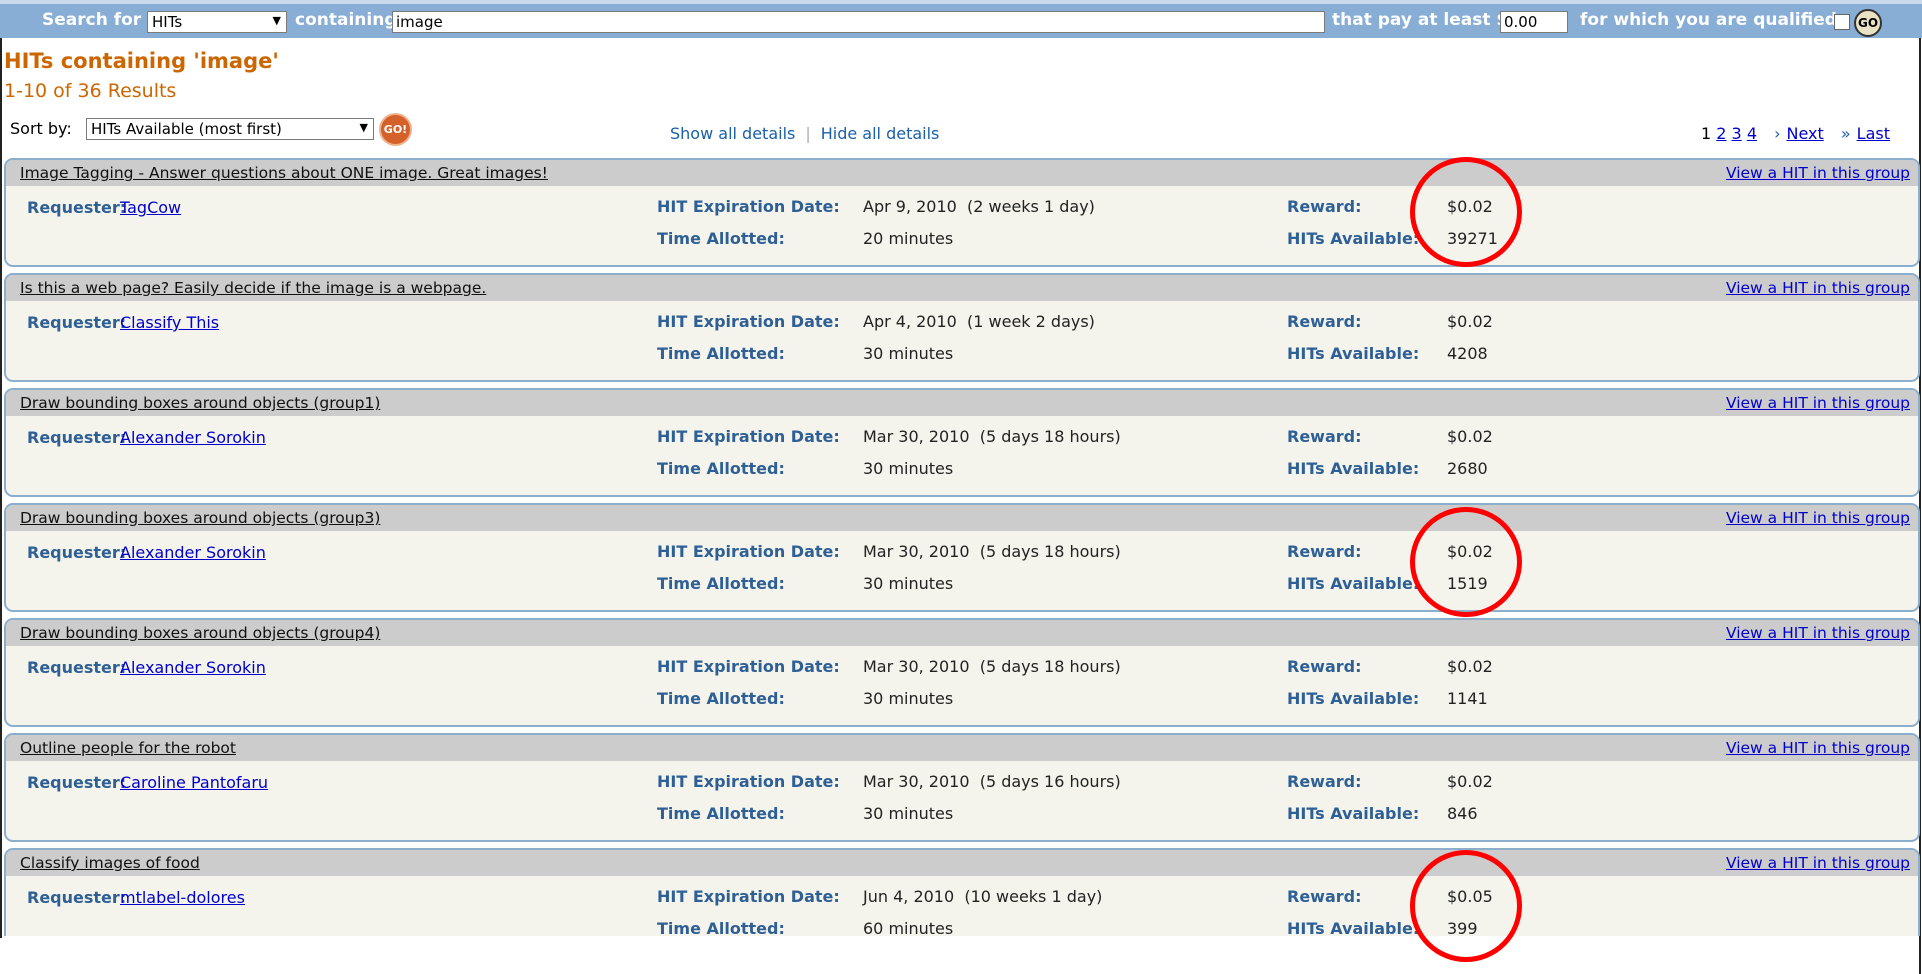 The image size is (1922, 974). I want to click on keyword-input: image, so click(858, 22).